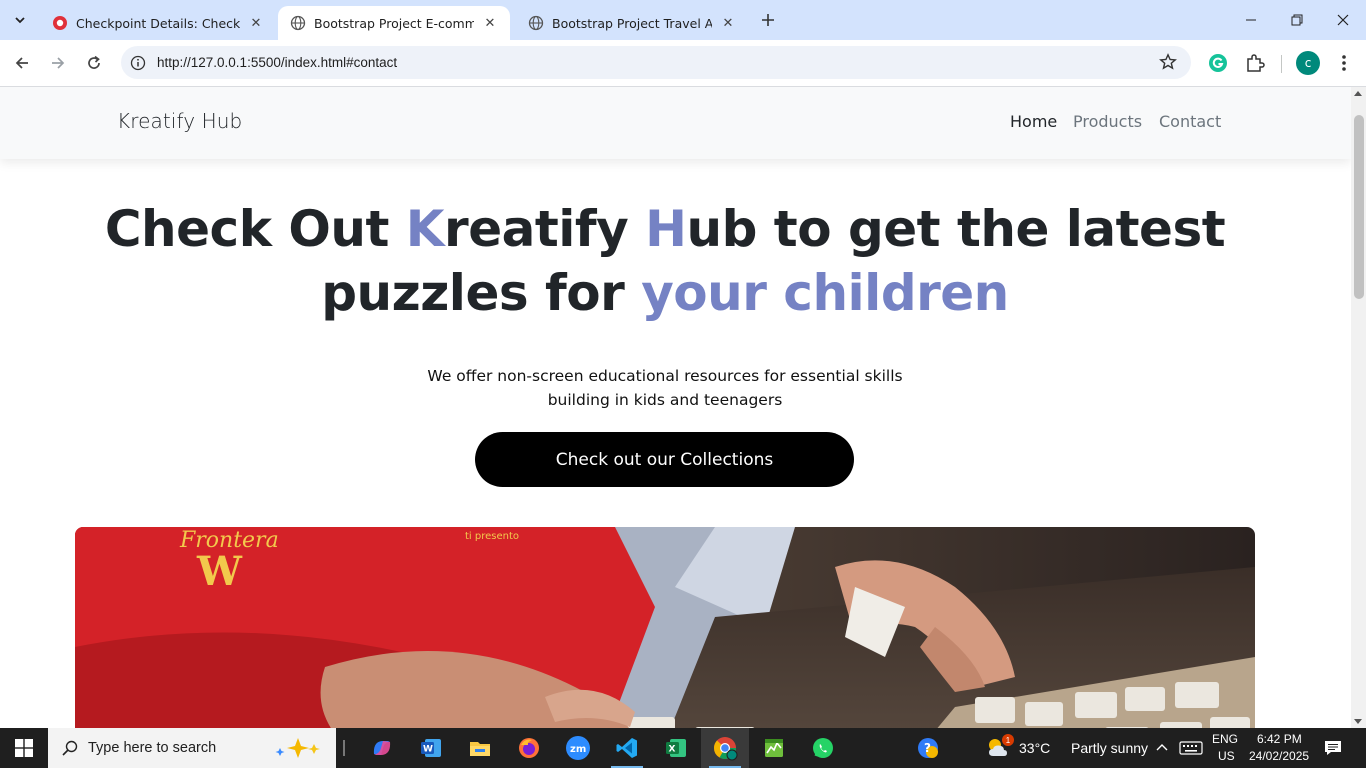  What do you see at coordinates (999, 747) in the screenshot?
I see `weather-icon: 1` at bounding box center [999, 747].